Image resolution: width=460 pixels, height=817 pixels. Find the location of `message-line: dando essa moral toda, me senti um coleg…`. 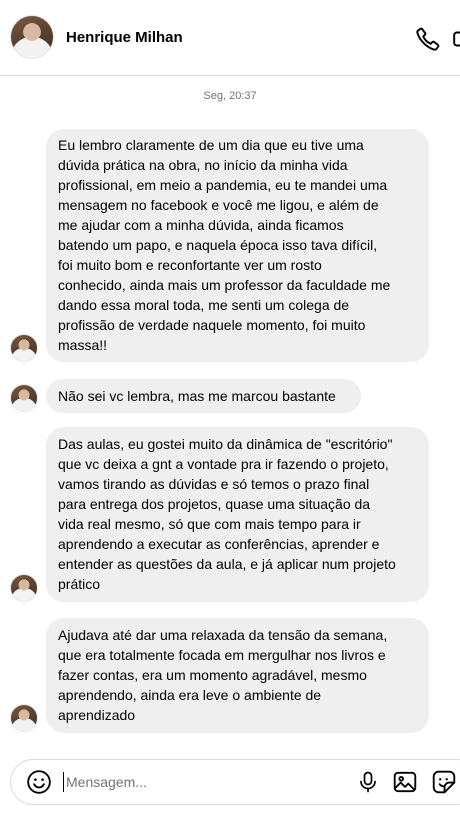

message-line: dando essa moral toda, me senti um coleg… is located at coordinates (204, 305).